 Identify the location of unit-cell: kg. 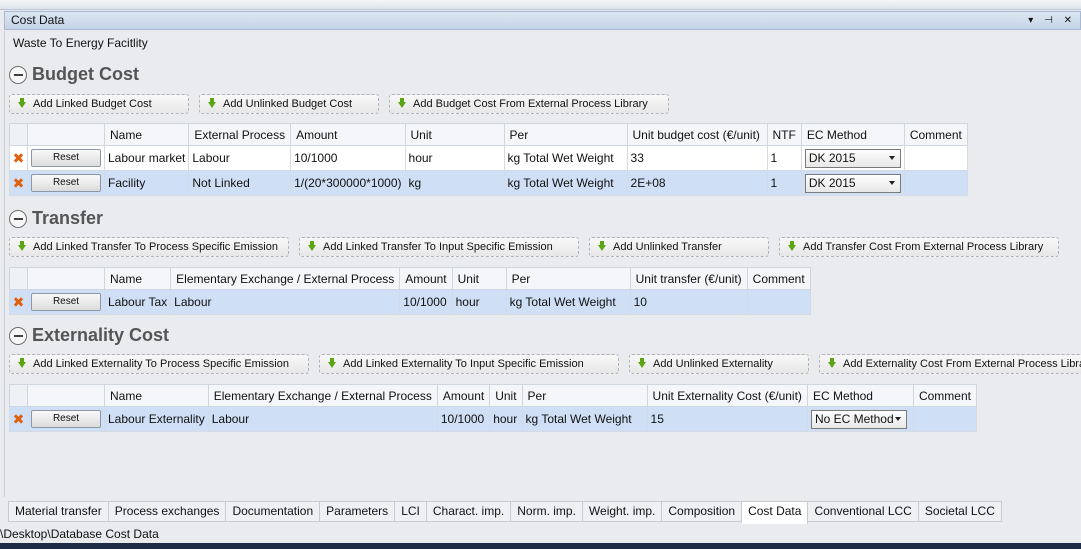
(454, 183).